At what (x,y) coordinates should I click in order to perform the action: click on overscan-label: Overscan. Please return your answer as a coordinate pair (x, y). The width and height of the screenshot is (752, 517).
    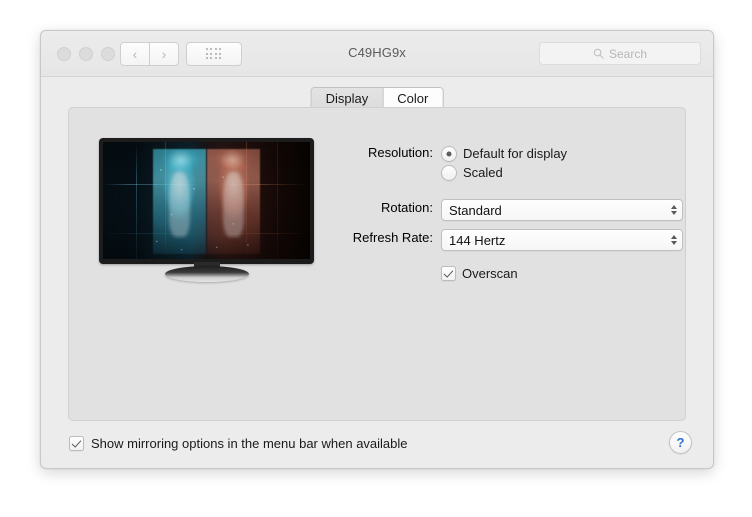
    Looking at the image, I should click on (490, 273).